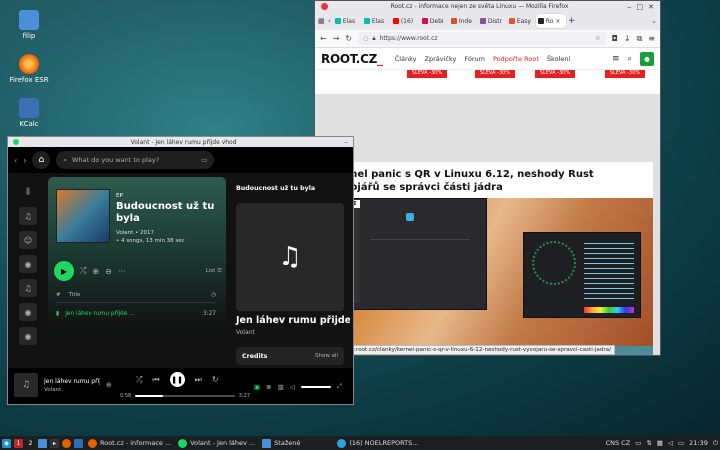 This screenshot has height=450, width=720. What do you see at coordinates (326, 356) in the screenshot?
I see `show-all-link: Show all` at bounding box center [326, 356].